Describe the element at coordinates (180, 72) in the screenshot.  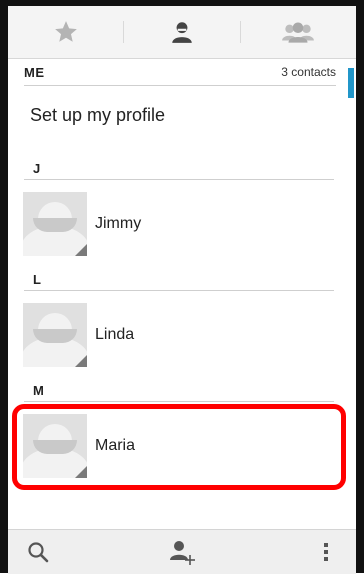
I see `me-section-header: ME 3 contacts` at that location.